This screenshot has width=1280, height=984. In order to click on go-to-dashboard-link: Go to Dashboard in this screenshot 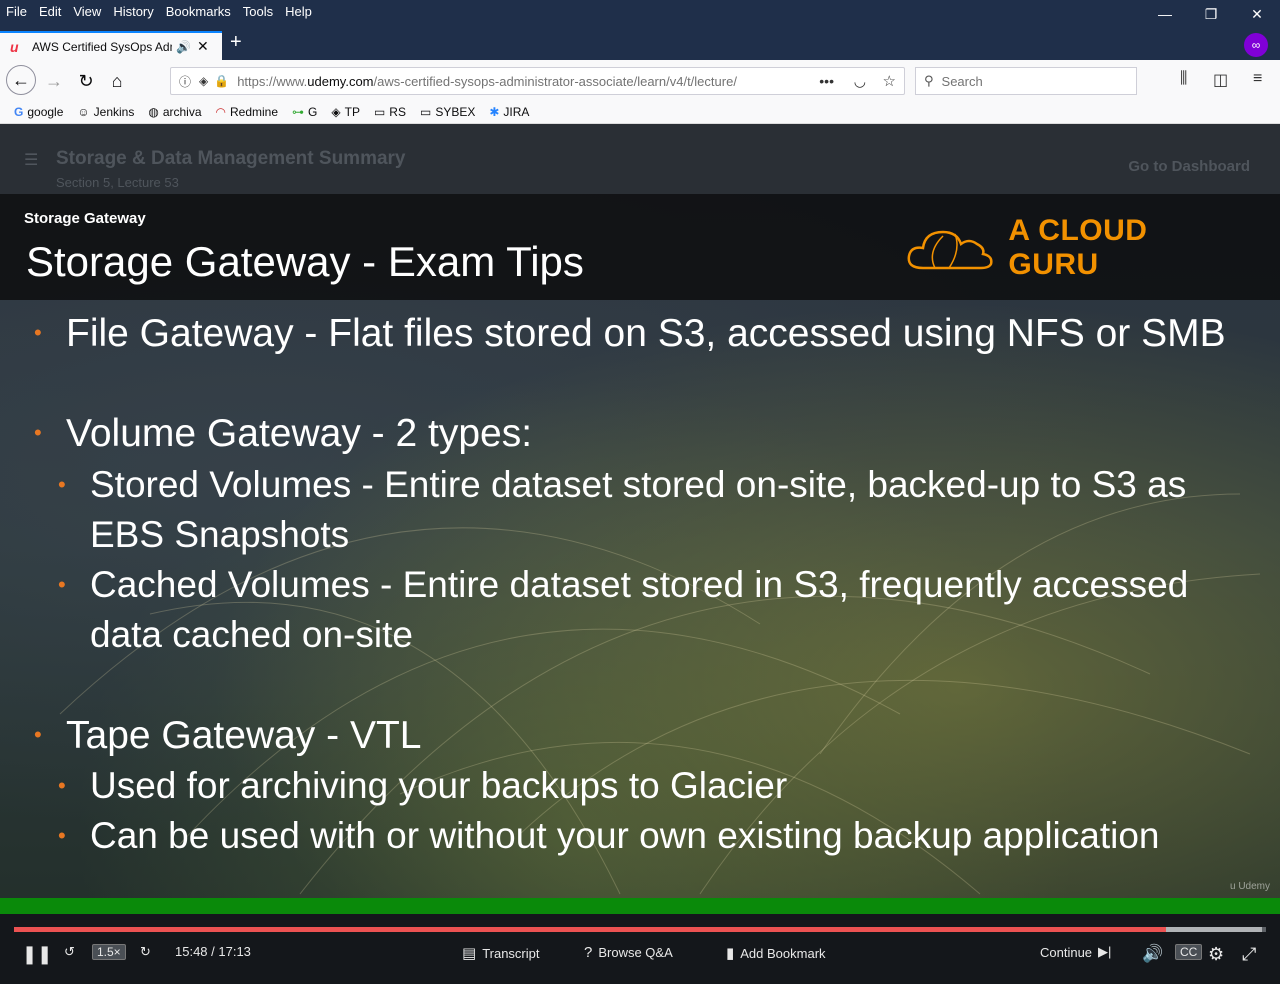, I will do `click(1189, 166)`.